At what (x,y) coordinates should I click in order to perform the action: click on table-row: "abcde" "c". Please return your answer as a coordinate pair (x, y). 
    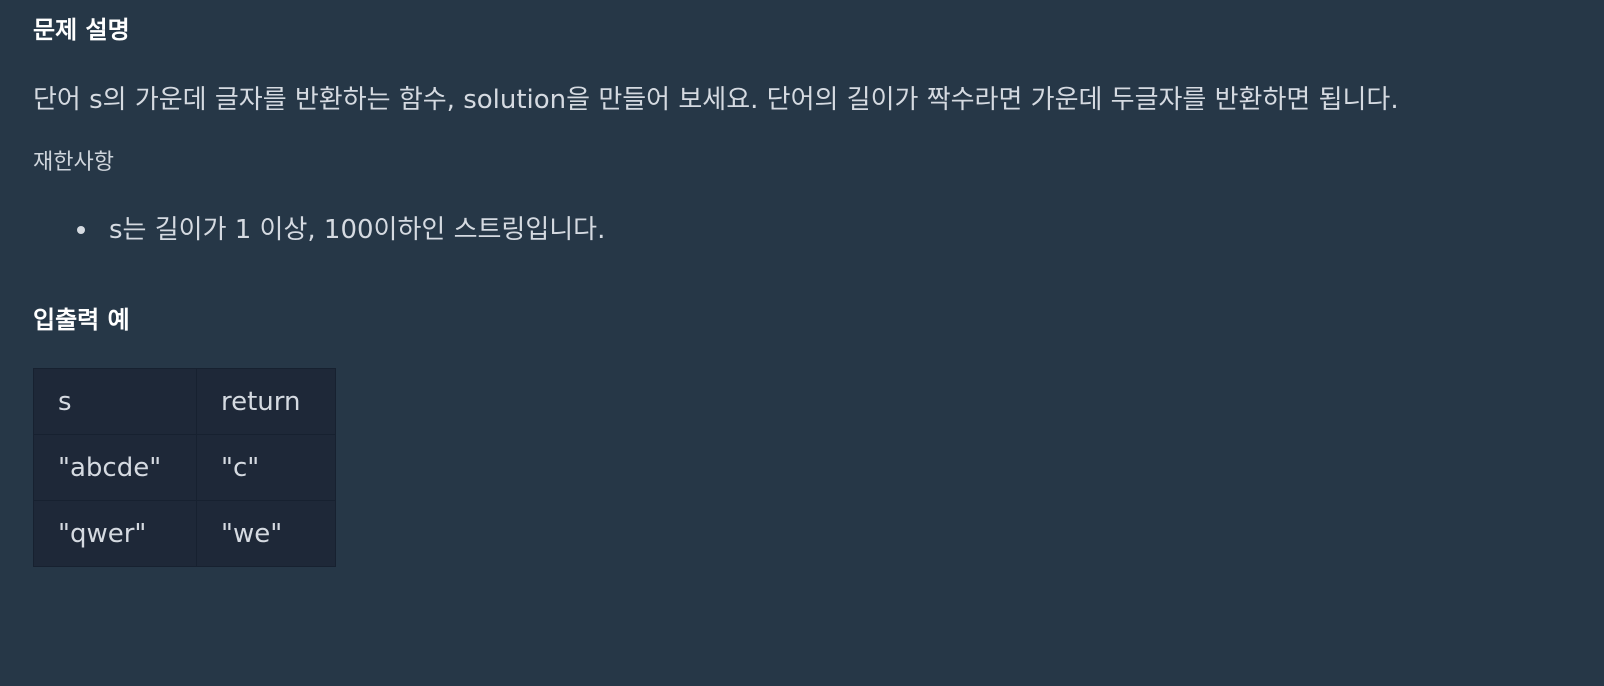
    Looking at the image, I should click on (184, 467).